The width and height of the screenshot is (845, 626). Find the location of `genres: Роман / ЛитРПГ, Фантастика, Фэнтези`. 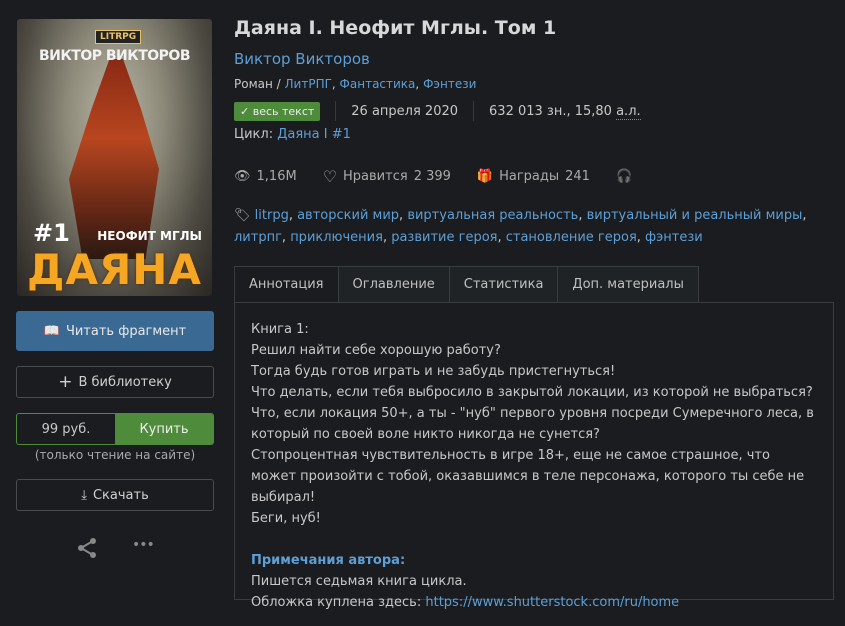

genres: Роман / ЛитРПГ, Фантастика, Фэнтези is located at coordinates (355, 84).